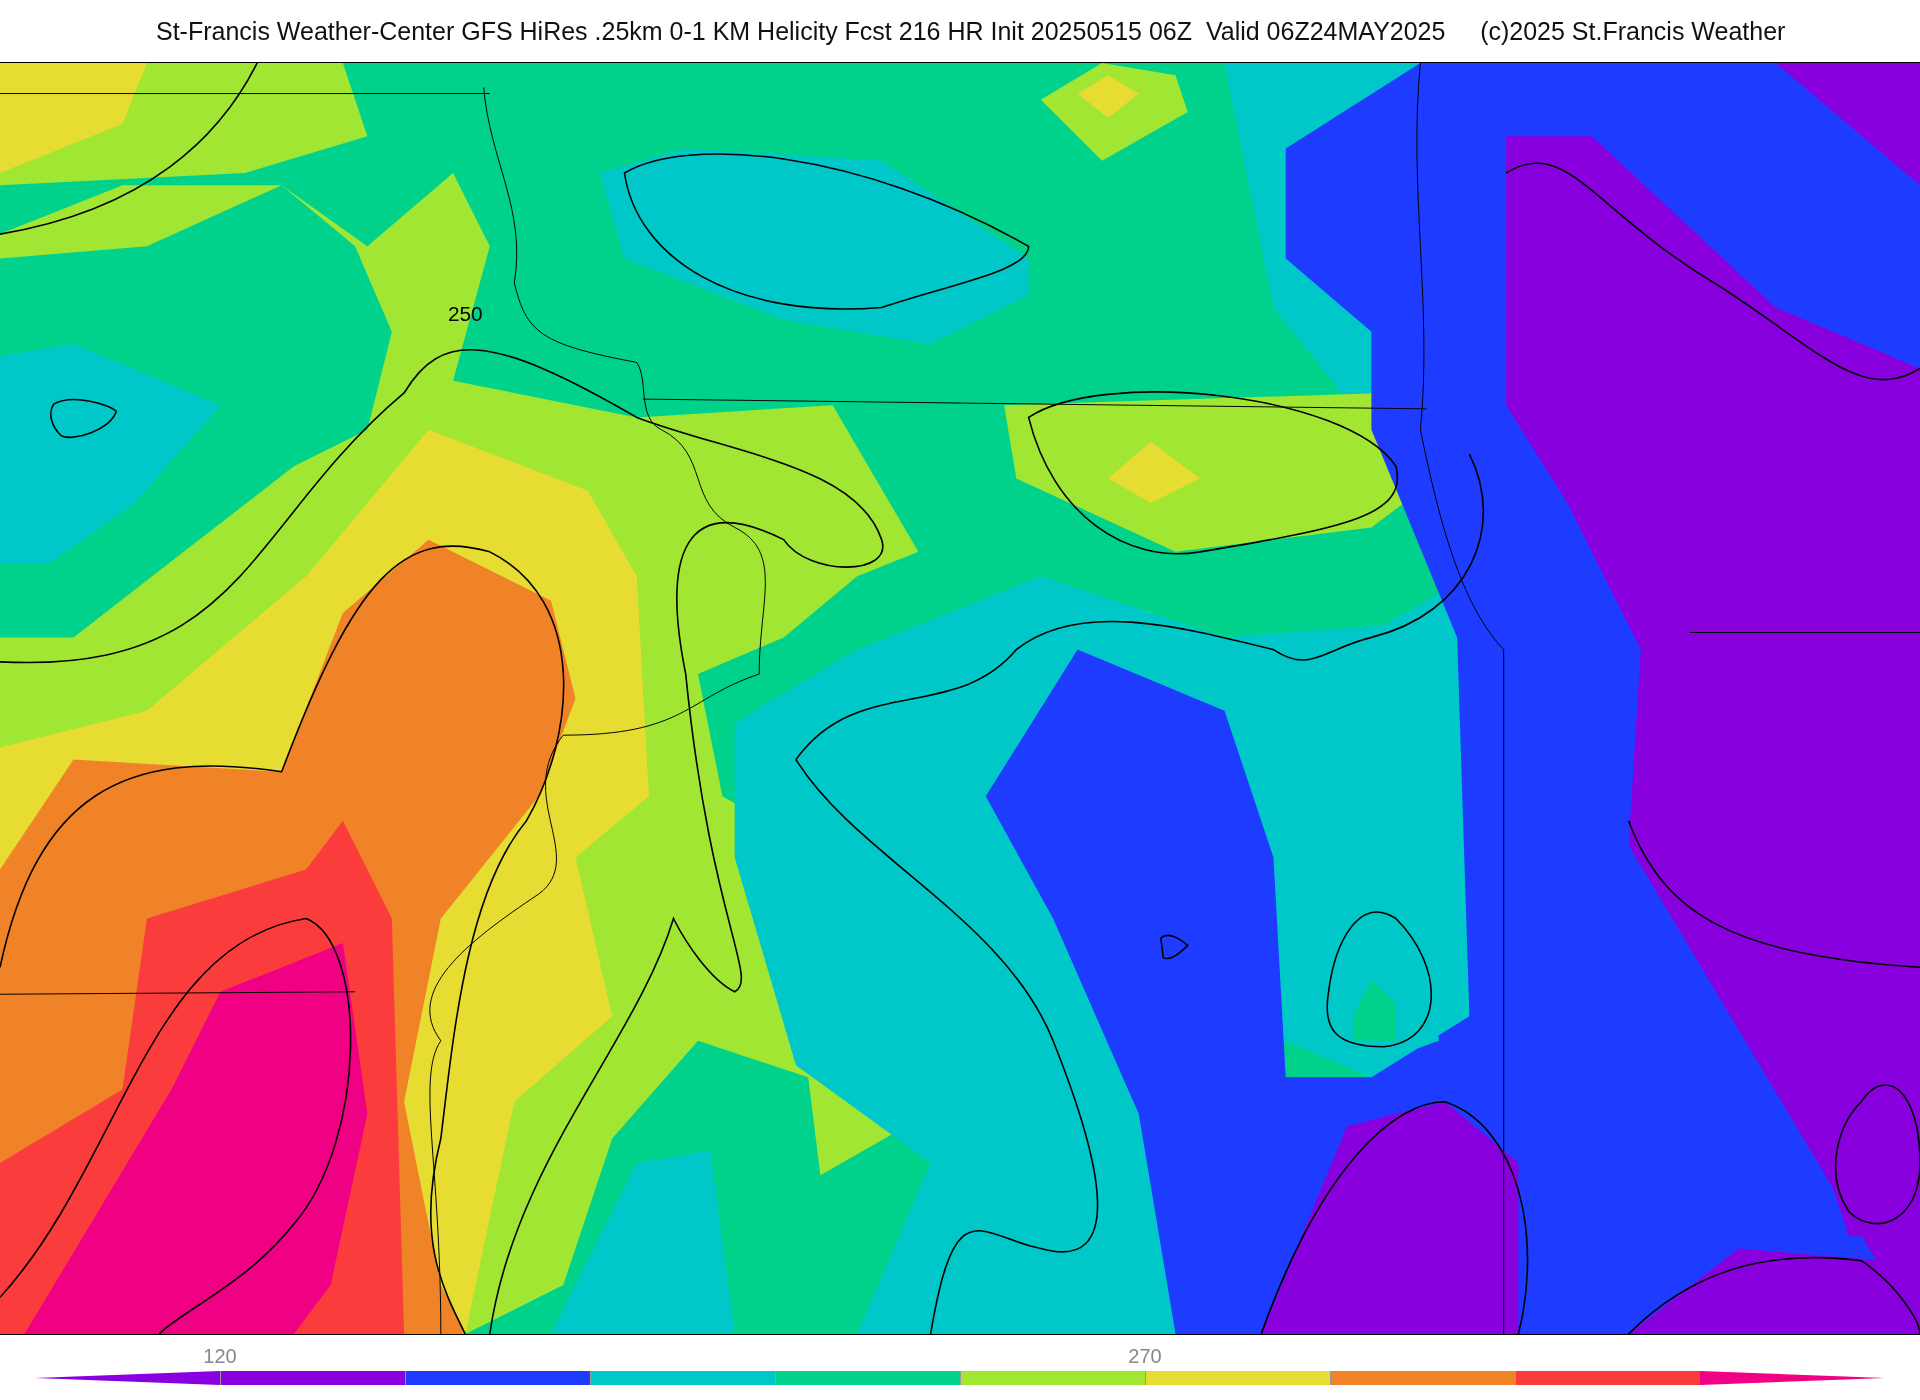 The width and height of the screenshot is (1920, 1400). Describe the element at coordinates (971, 31) in the screenshot. I see `map-title: St-Francis Weather-Center GFS HiRes .25km 0-1 KM Helicity Fcst 216 HR Init 20250515 06Z Valid 06Z24MAY2025 (c)2025 St.Francis Weather` at that location.